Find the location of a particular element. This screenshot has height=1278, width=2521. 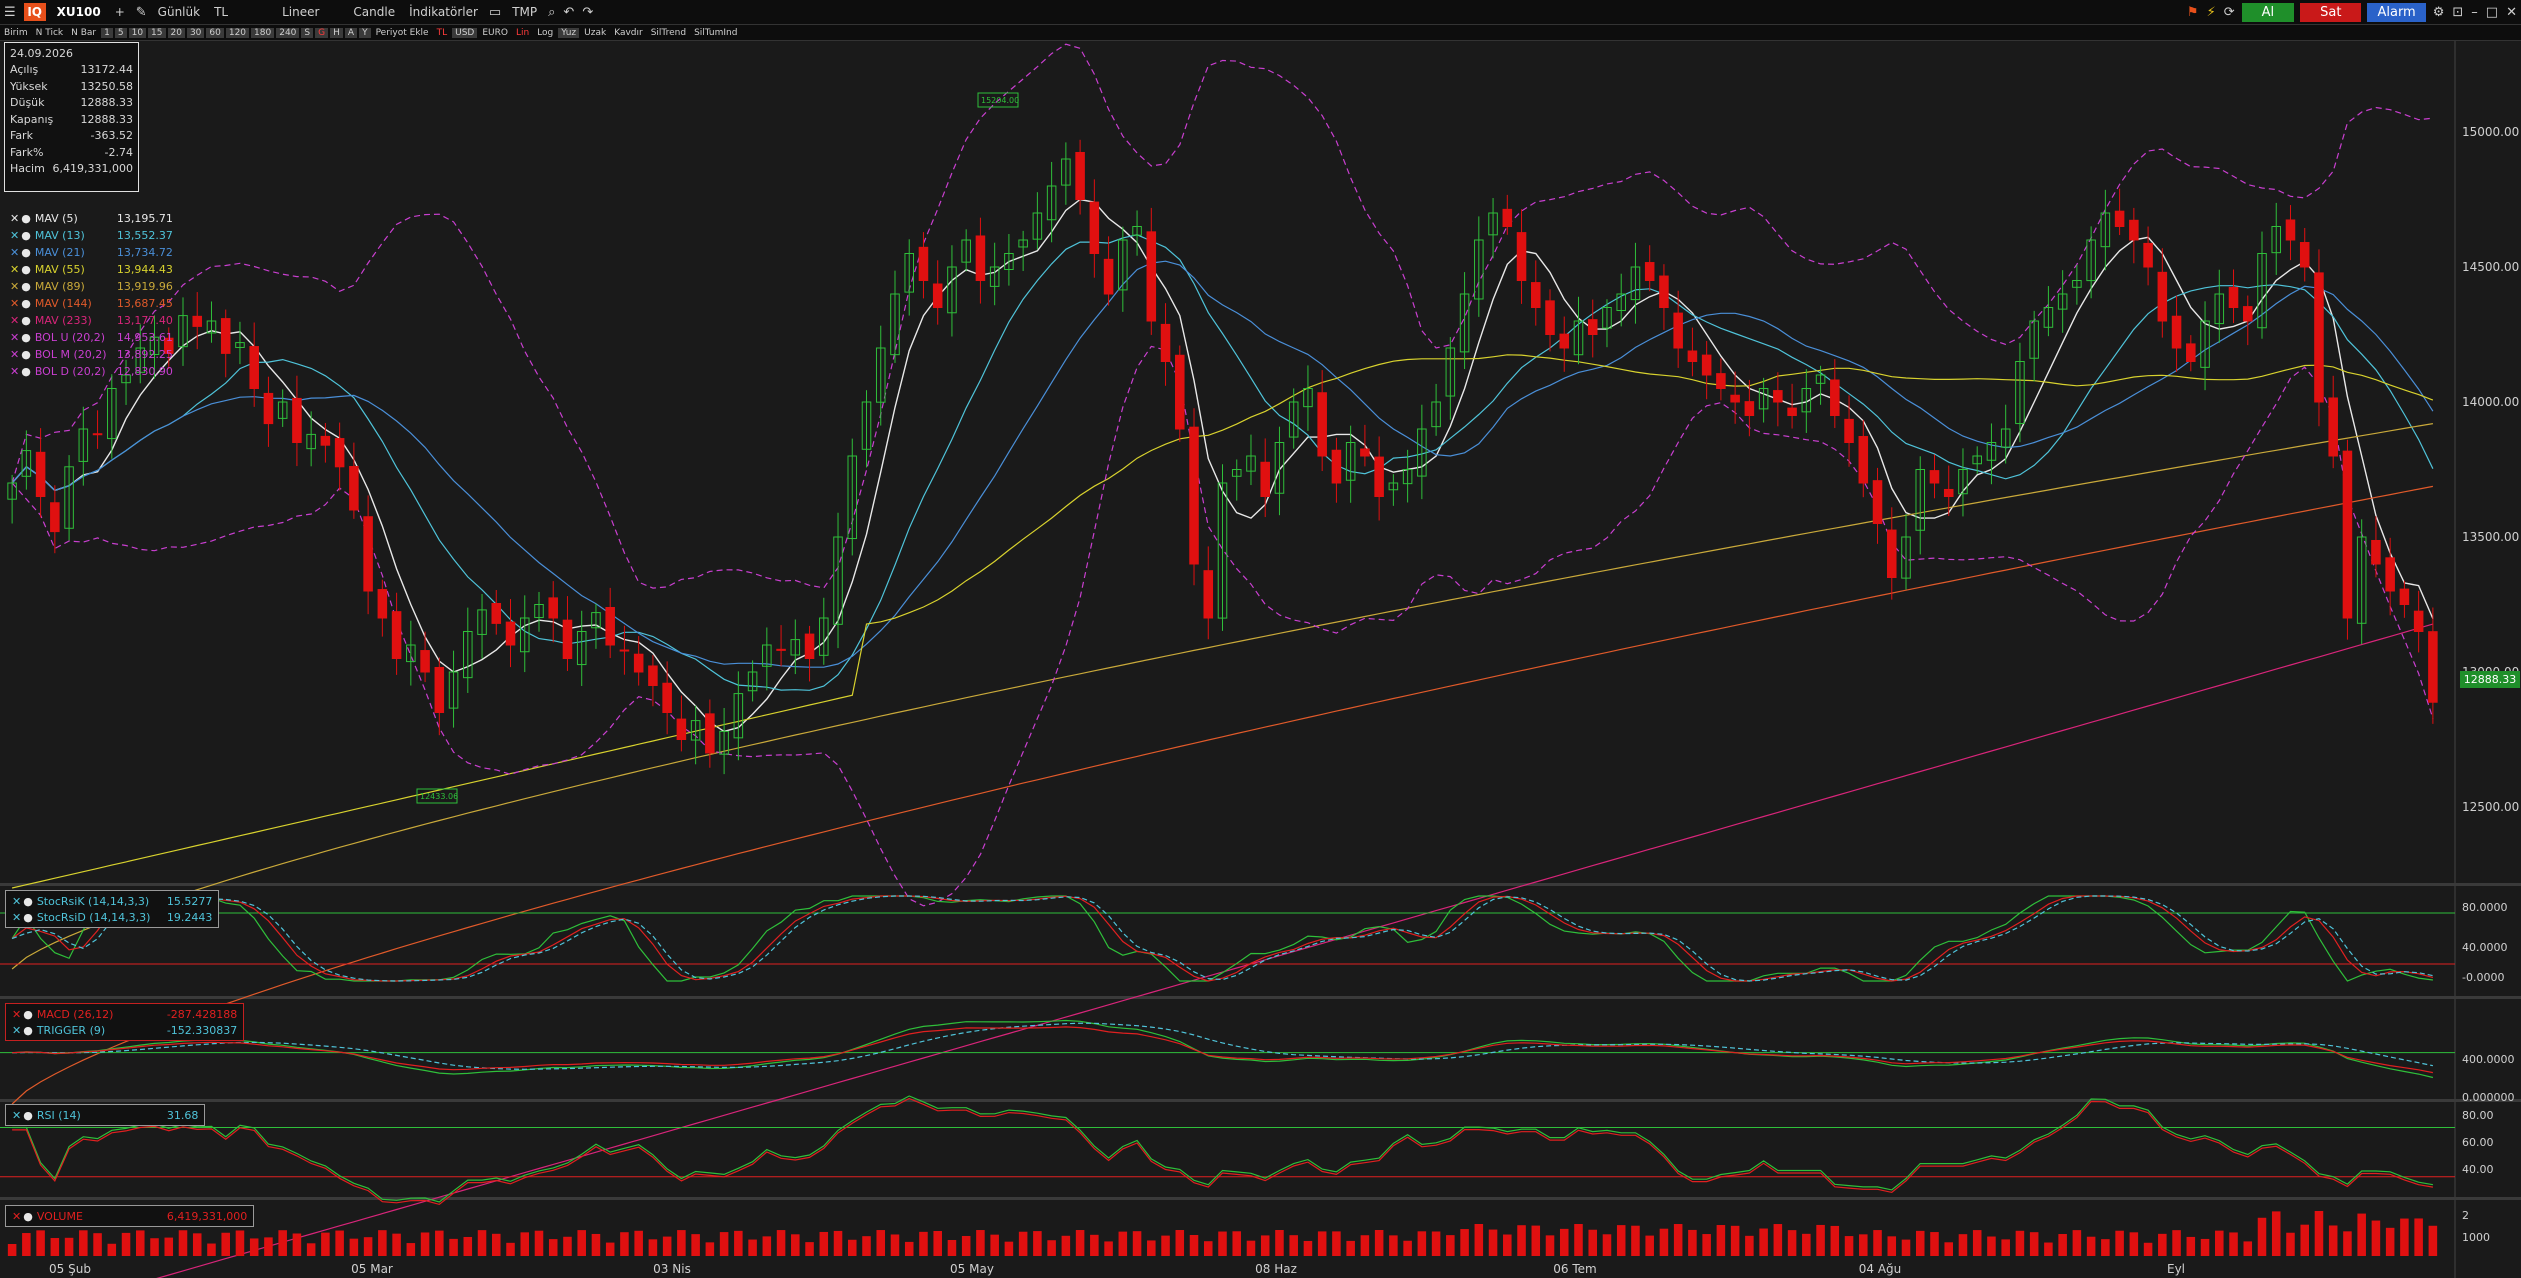

toolbar2-item: Uzak is located at coordinates (595, 33).